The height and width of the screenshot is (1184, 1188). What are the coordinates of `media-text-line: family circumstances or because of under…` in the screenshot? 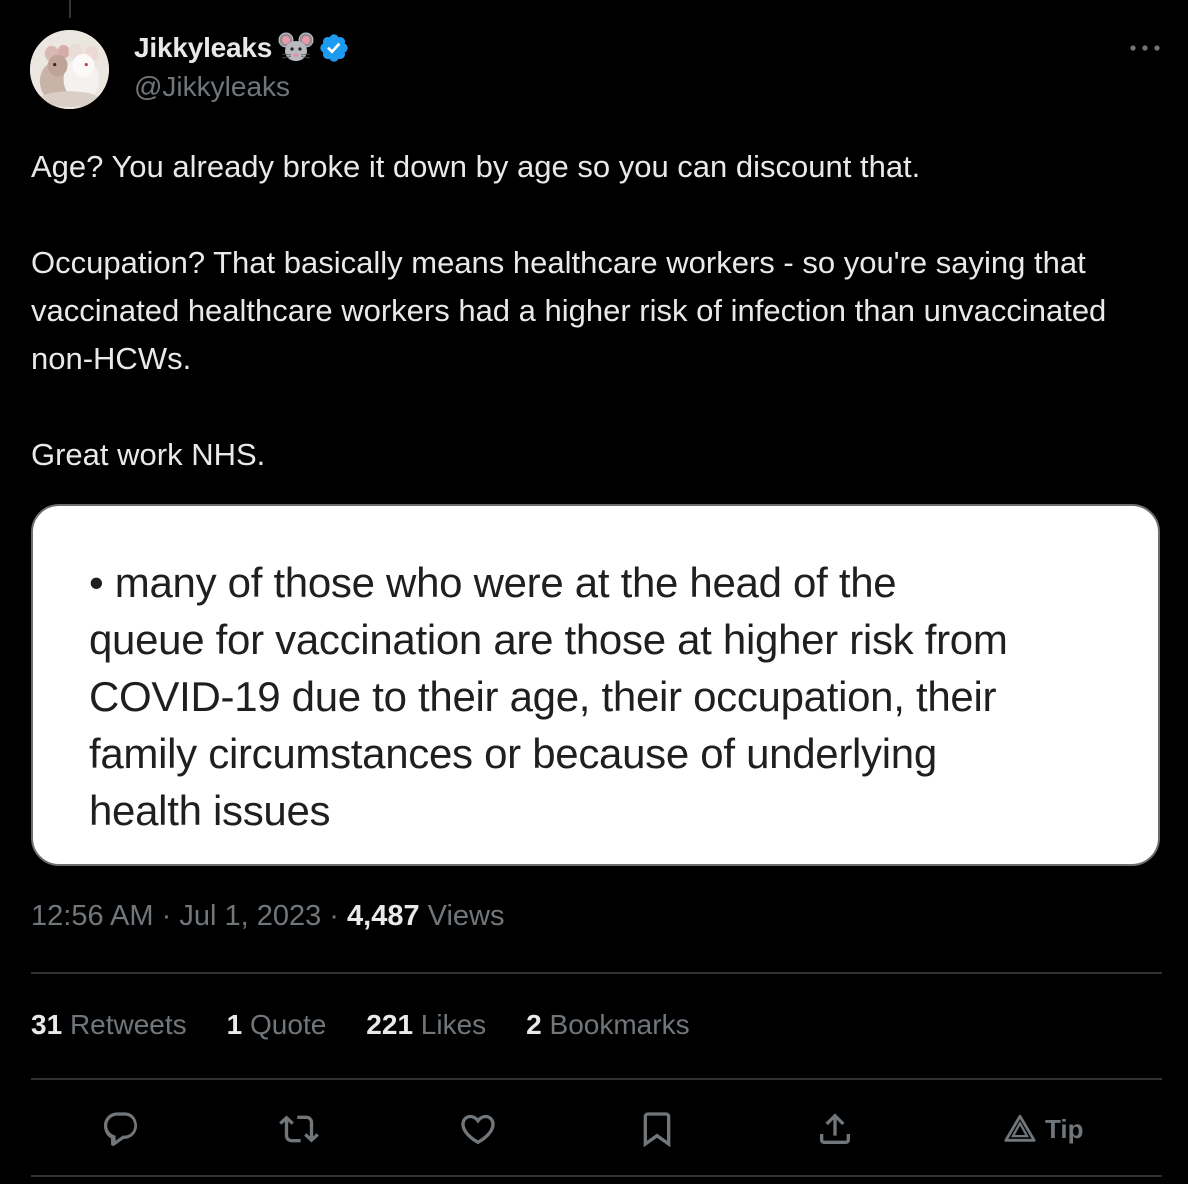 It's located at (513, 753).